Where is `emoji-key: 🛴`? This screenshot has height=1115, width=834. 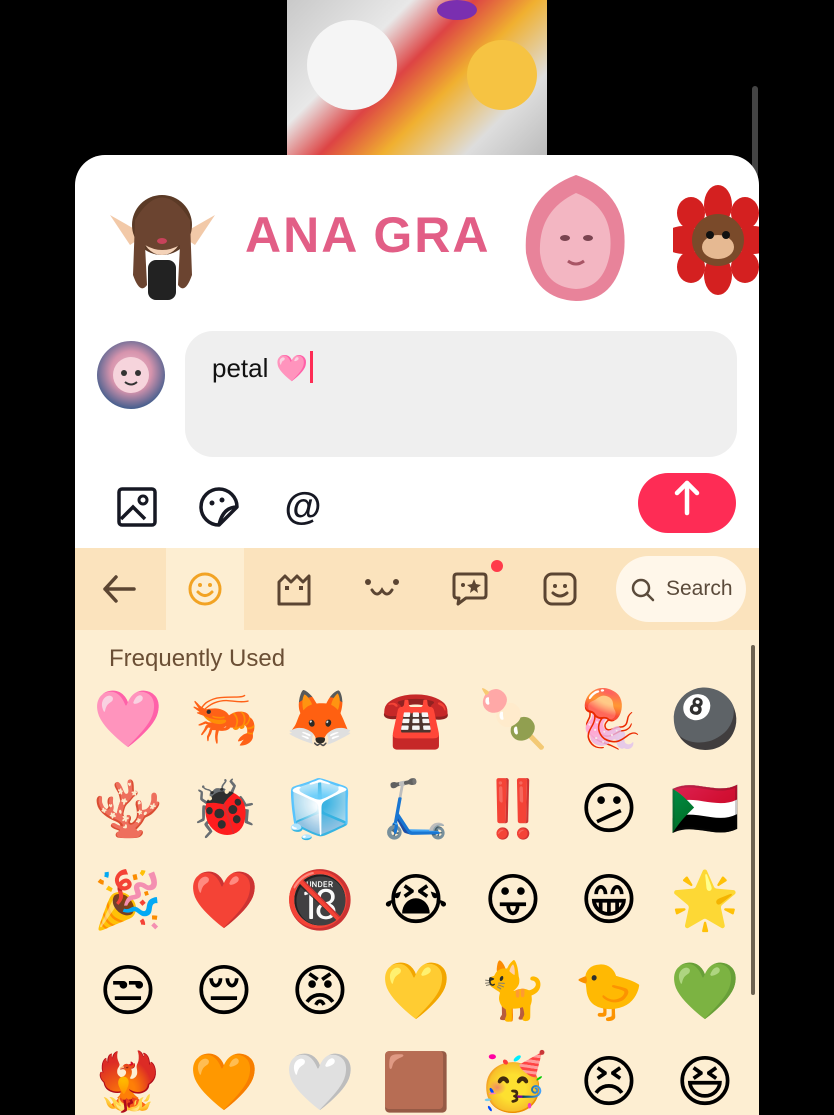
emoji-key: 🛴 is located at coordinates (416, 810).